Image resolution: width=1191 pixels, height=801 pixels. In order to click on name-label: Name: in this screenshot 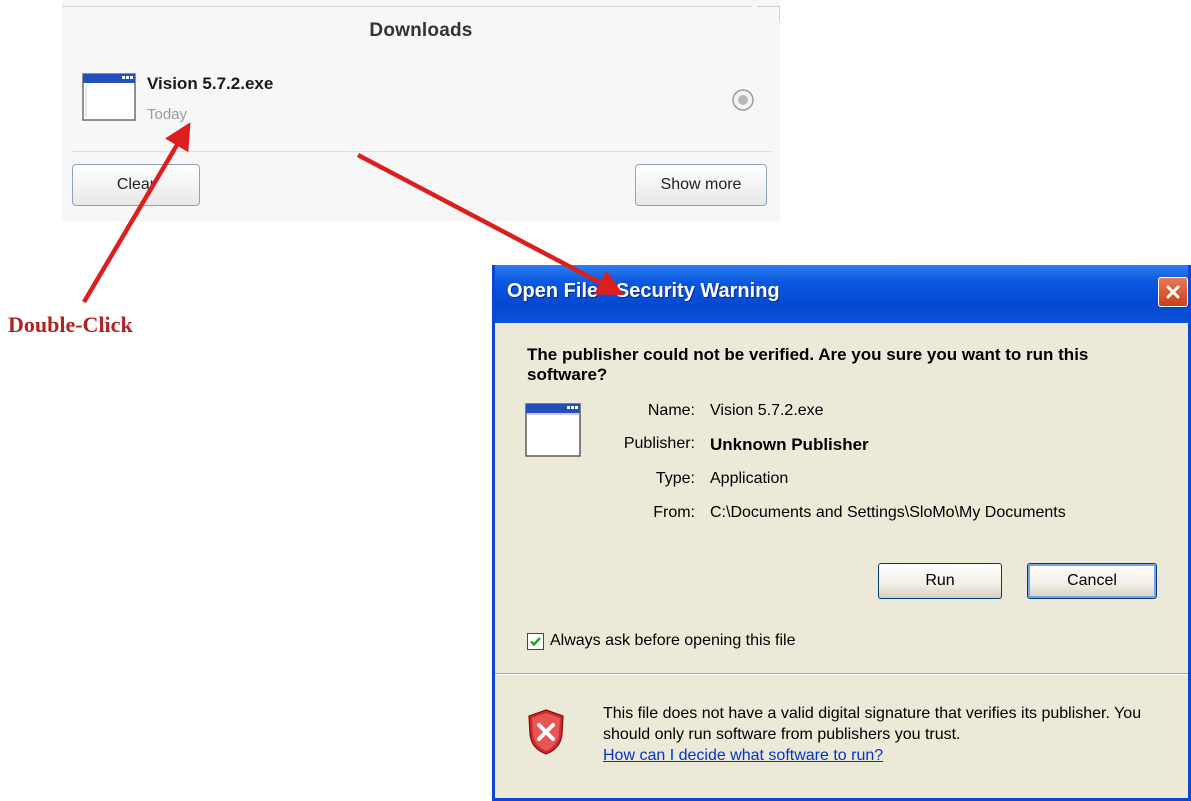, I will do `click(671, 410)`.